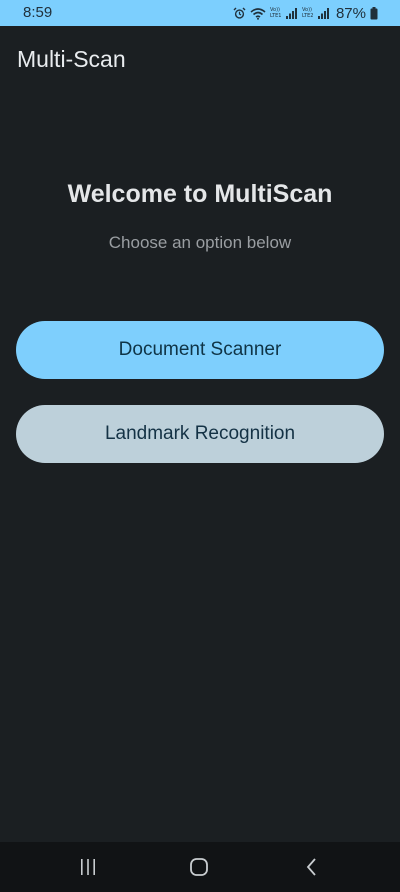 The width and height of the screenshot is (400, 892). I want to click on status-time: 8:59, so click(38, 12).